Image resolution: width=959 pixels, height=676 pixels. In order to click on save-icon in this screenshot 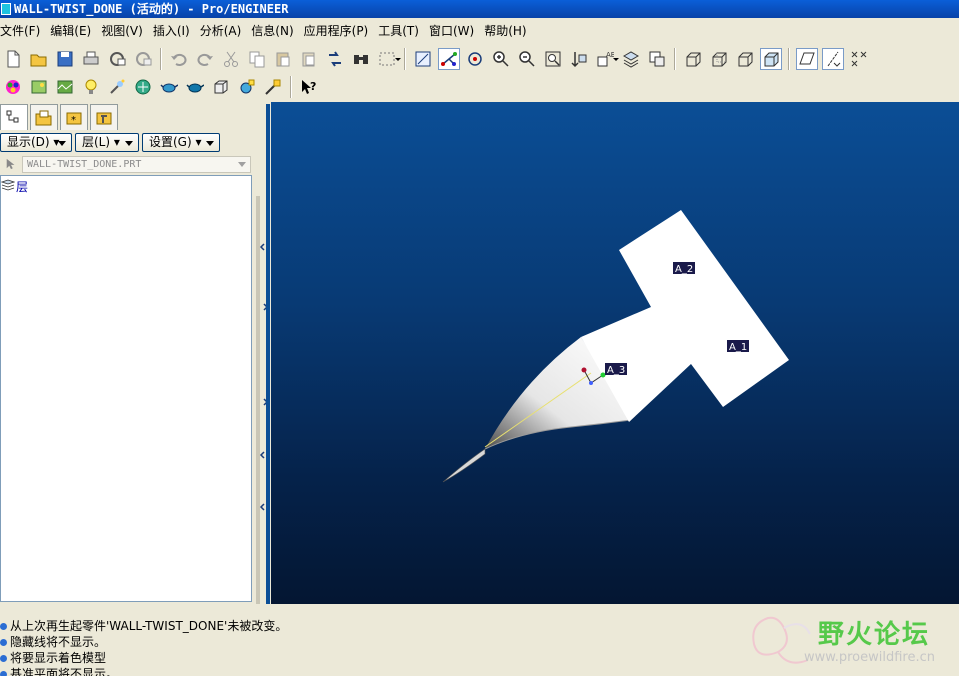, I will do `click(65, 59)`.